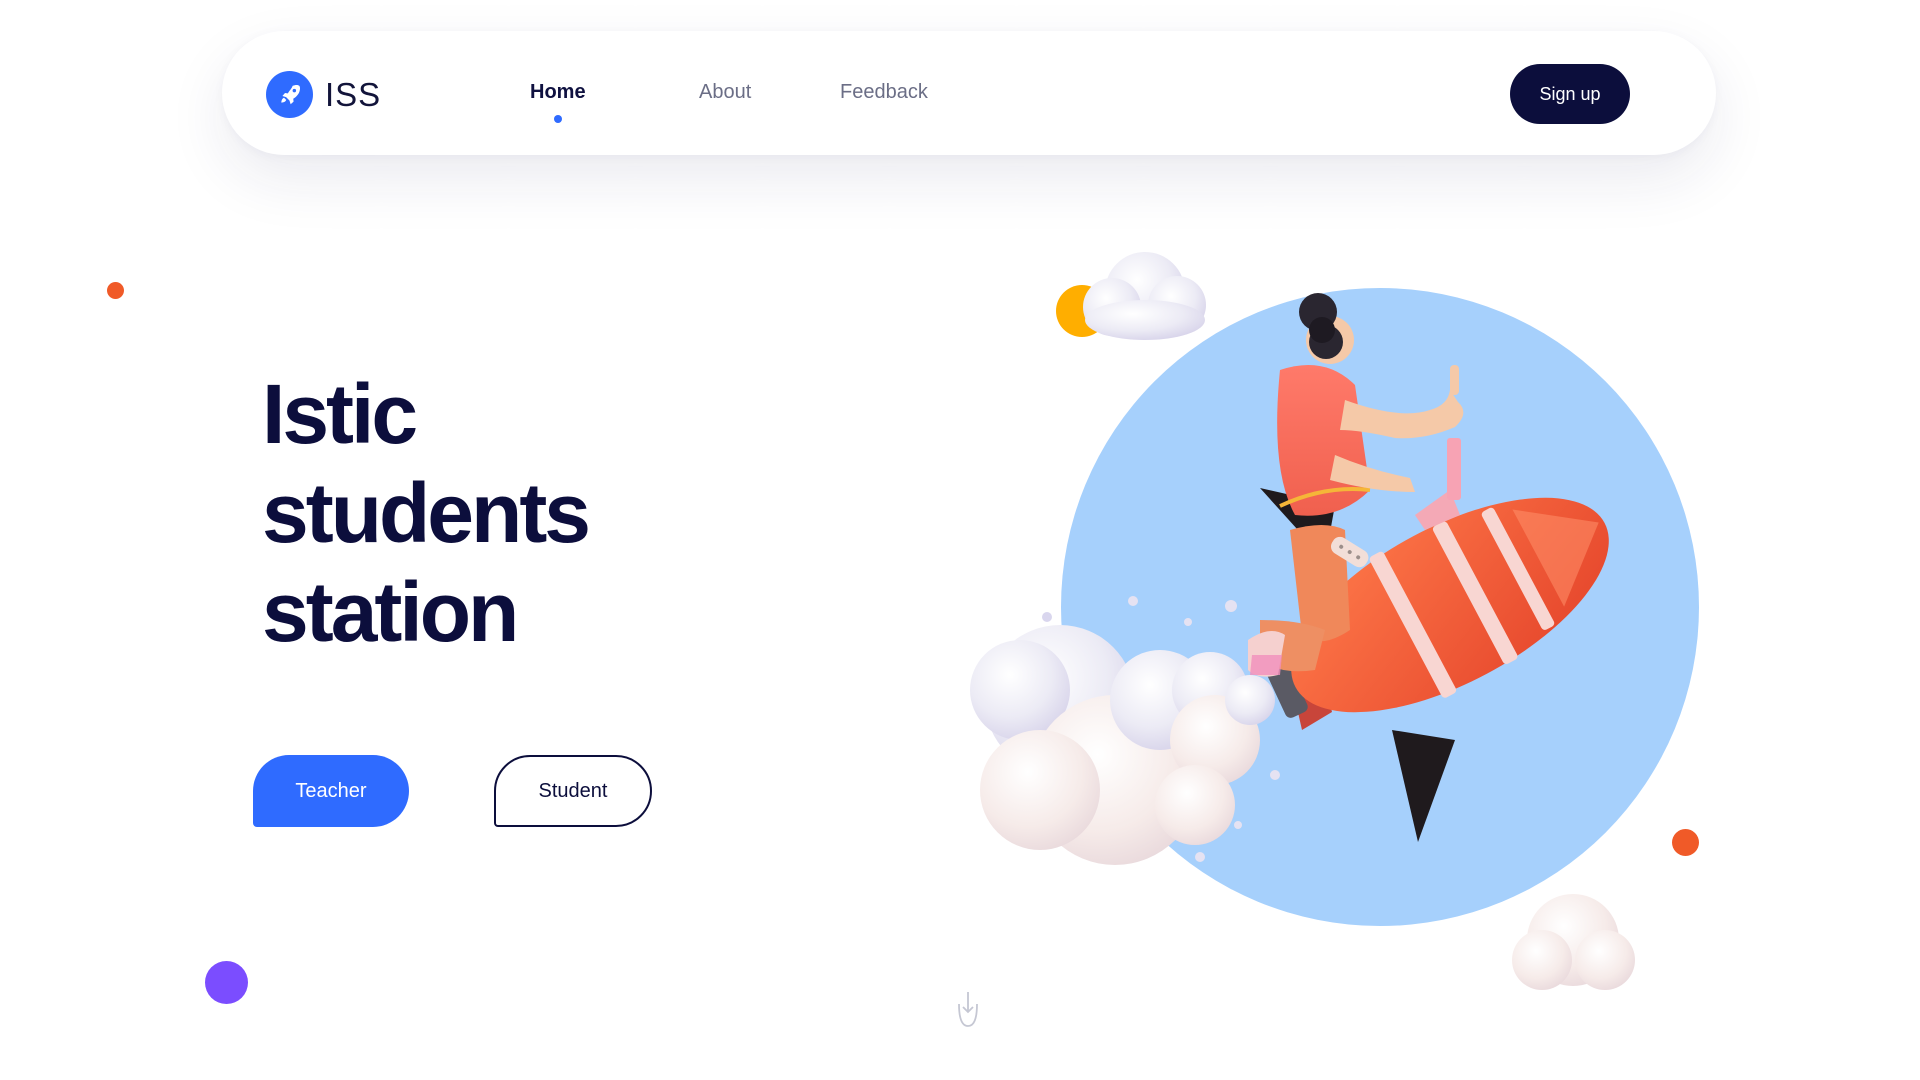 The image size is (1920, 1080). What do you see at coordinates (353, 94) in the screenshot?
I see `brand-name: ISS` at bounding box center [353, 94].